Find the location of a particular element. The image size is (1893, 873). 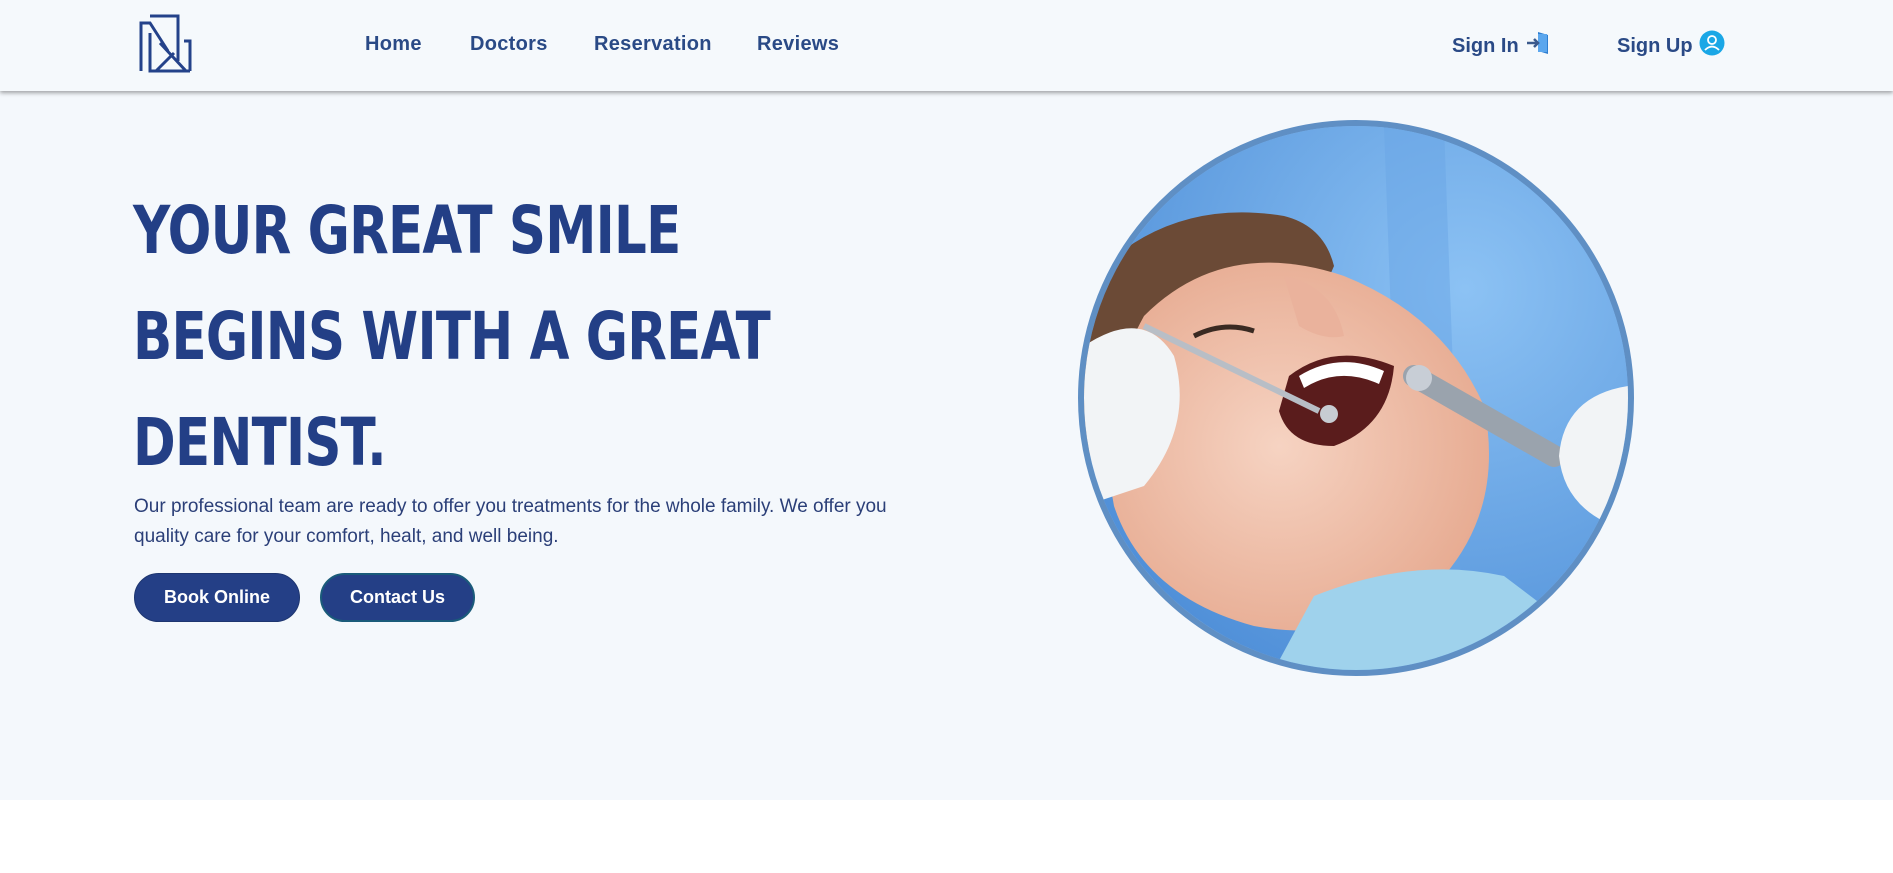

sign-in-label: Sign In is located at coordinates (1485, 45).